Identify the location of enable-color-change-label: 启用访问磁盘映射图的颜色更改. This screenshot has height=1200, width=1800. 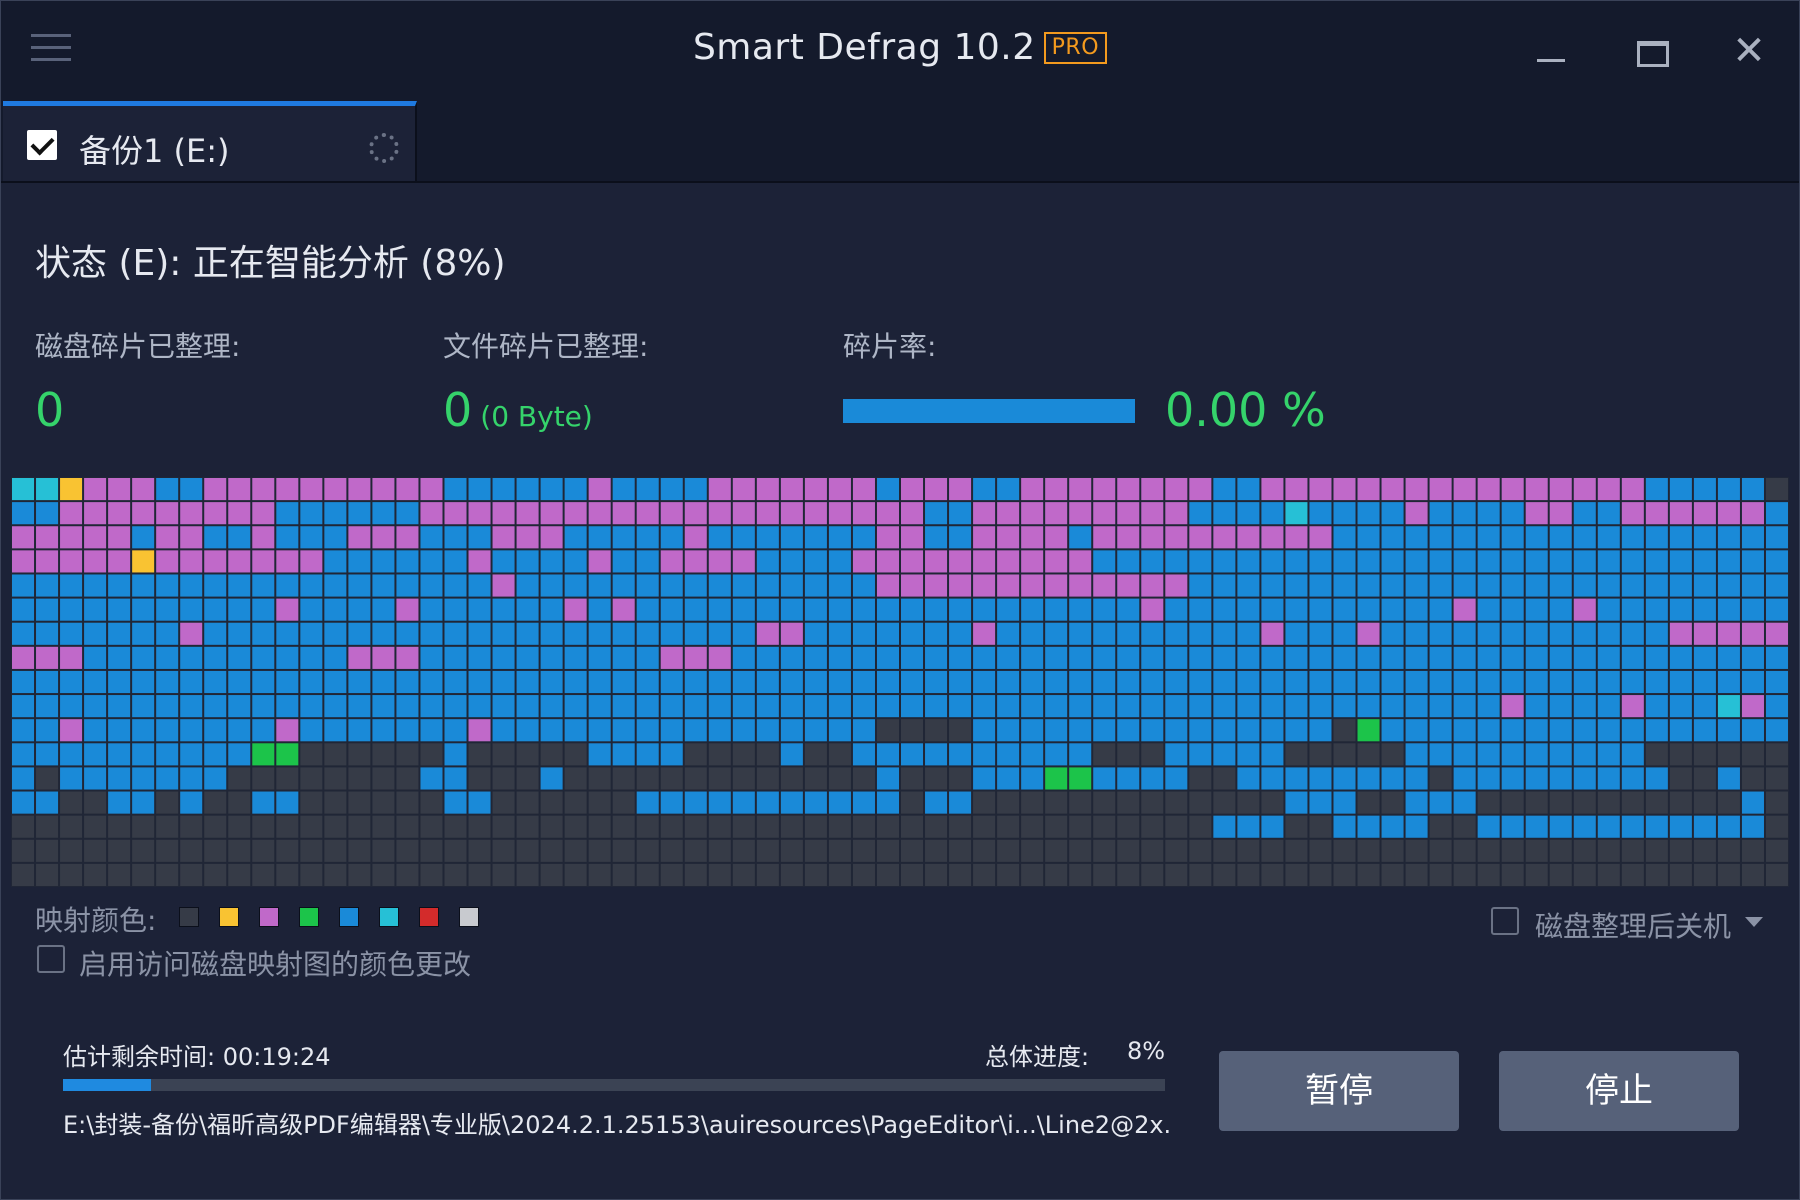
(275, 963).